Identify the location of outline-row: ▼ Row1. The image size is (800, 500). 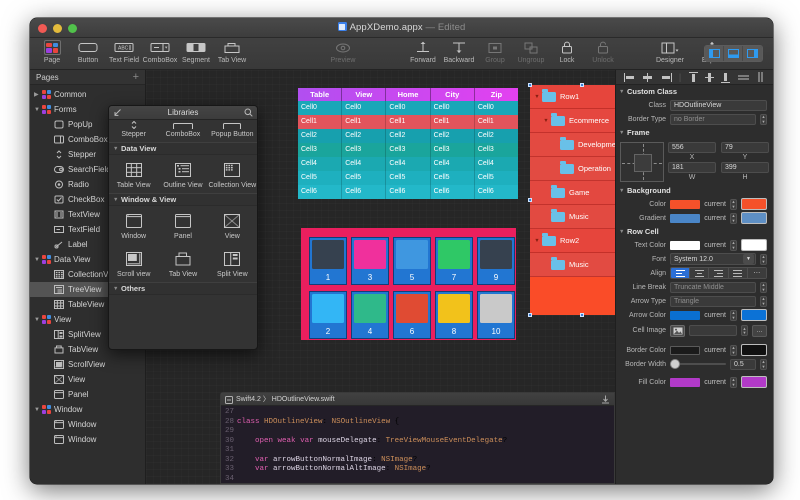
(572, 97).